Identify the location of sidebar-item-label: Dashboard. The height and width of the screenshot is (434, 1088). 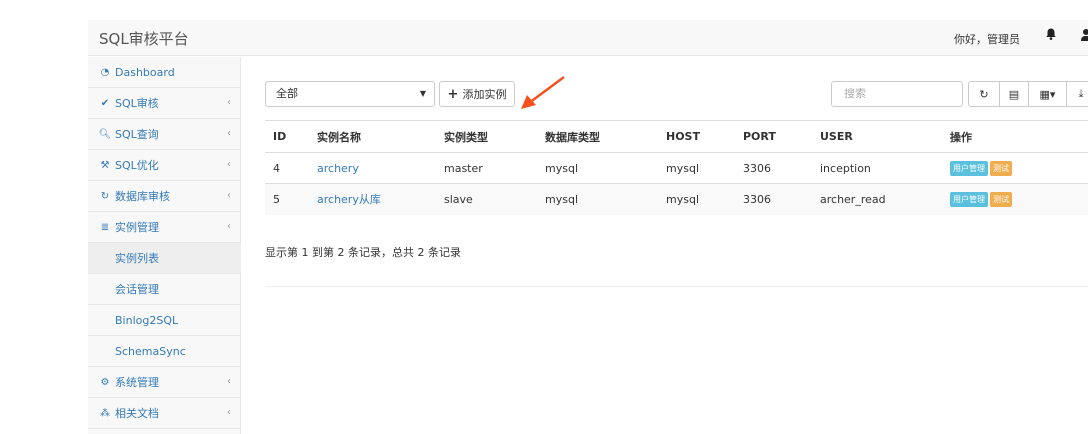
(145, 72).